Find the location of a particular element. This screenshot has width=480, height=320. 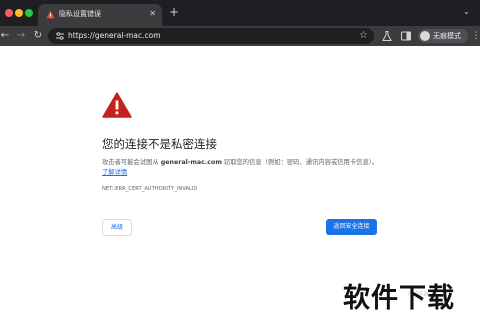

warning-favicon-icon is located at coordinates (50, 14).